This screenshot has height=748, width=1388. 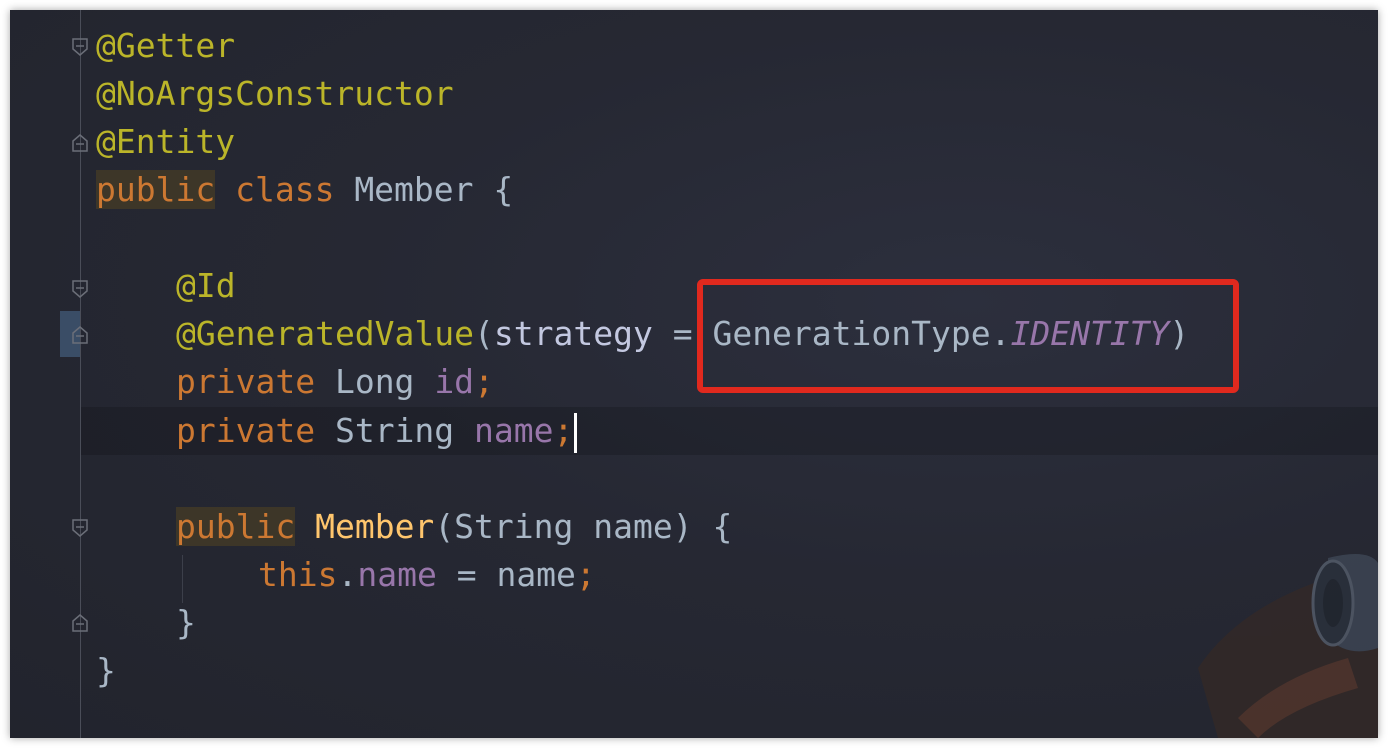 What do you see at coordinates (968, 336) in the screenshot?
I see `highlight-box` at bounding box center [968, 336].